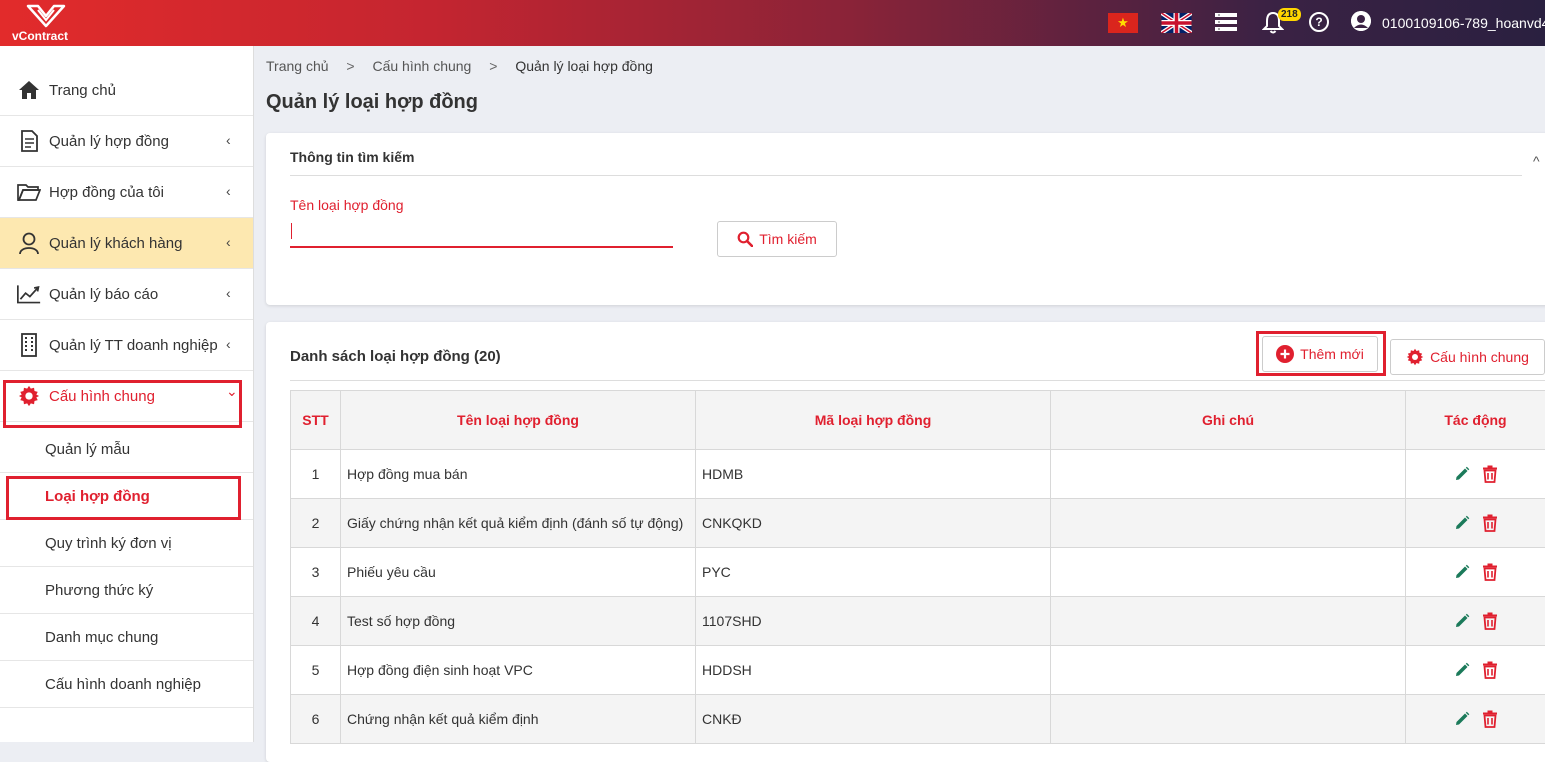 The image size is (1545, 762). I want to click on building-icon, so click(29, 345).